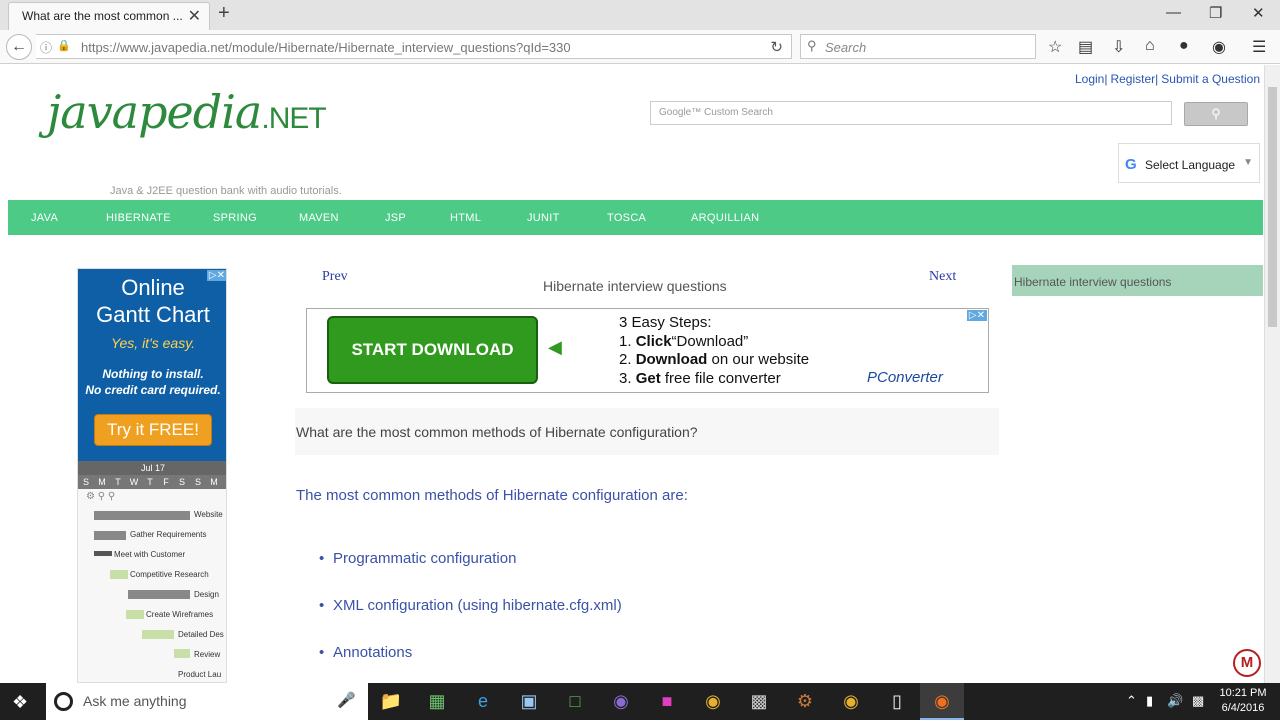 This screenshot has width=1280, height=720. Describe the element at coordinates (46, 47) in the screenshot. I see `info-icon: ⓘ` at that location.